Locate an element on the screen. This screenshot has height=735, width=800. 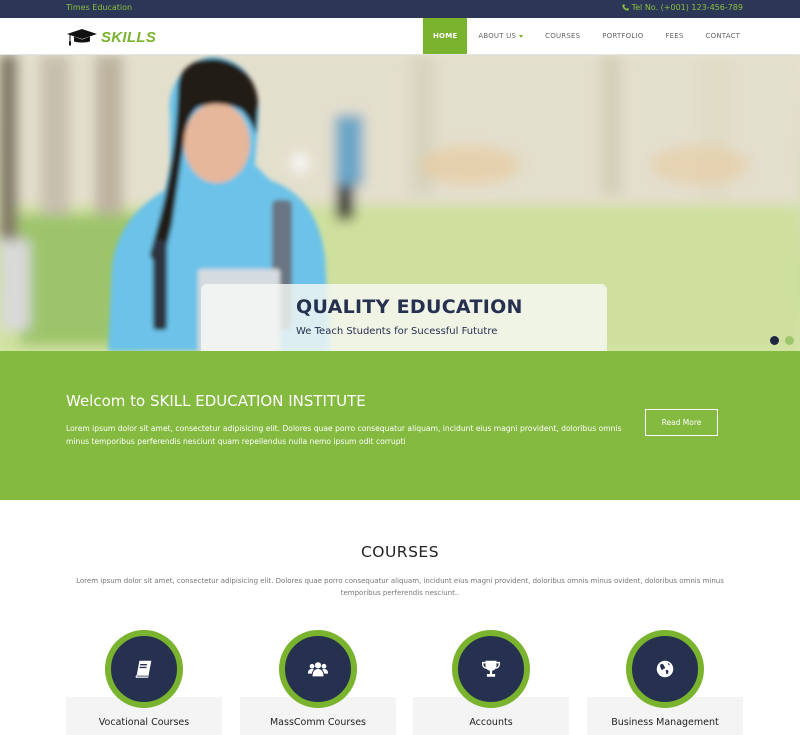
phone-number: Tel No. (+001) 123-456-789 is located at coordinates (687, 7).